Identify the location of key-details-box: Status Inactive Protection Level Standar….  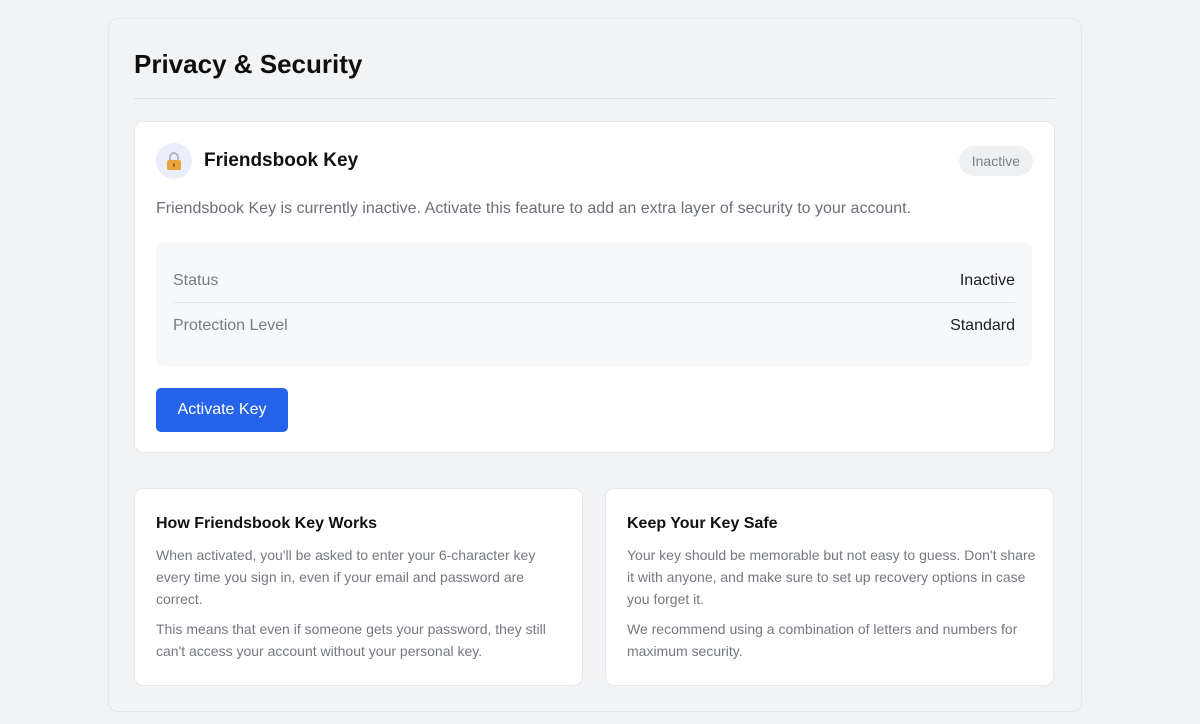
(594, 304).